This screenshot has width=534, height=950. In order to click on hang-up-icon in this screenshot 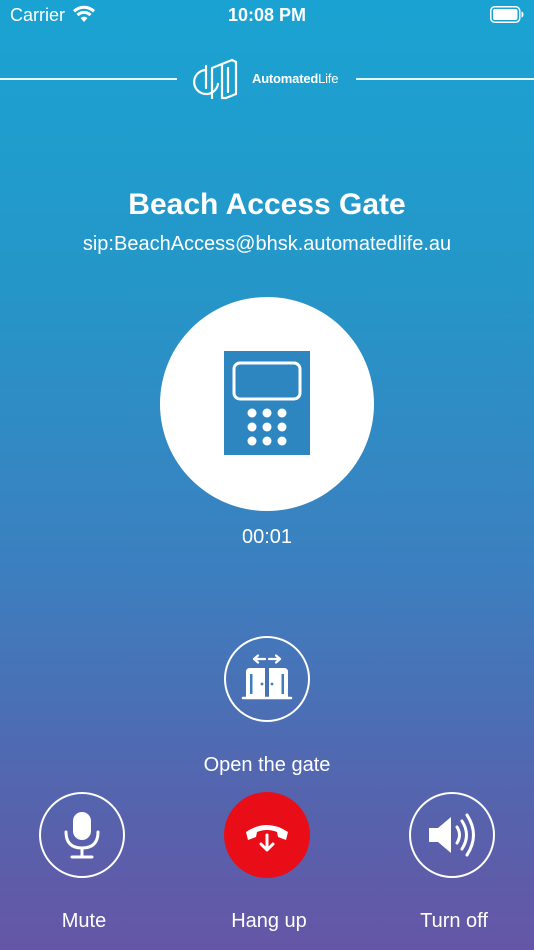, I will do `click(267, 838)`.